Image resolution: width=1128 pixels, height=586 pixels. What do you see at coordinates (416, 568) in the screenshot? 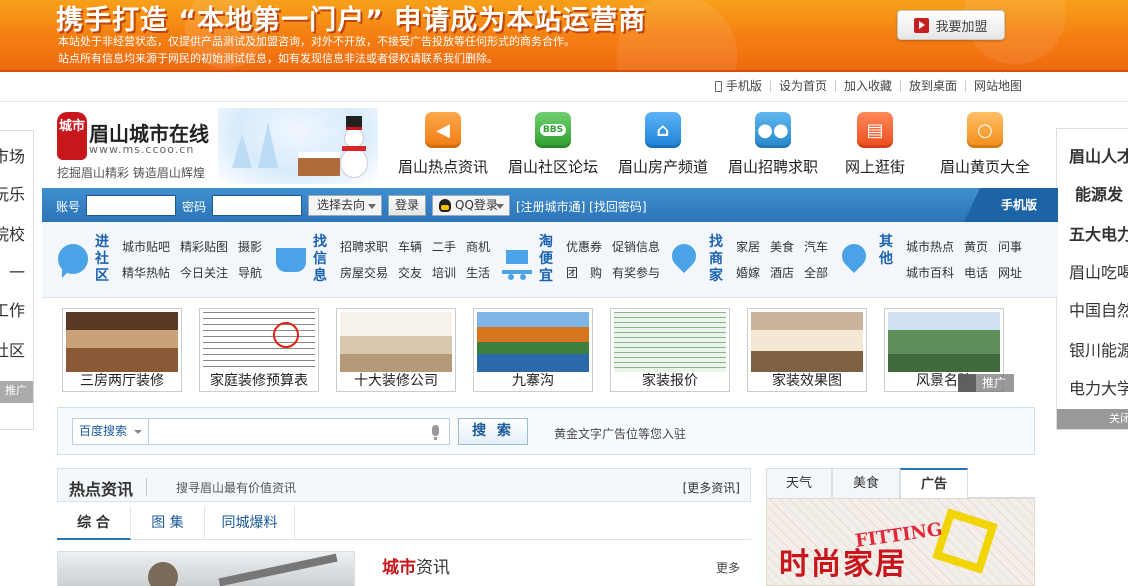
I see `city-news-heading: 城市资讯` at bounding box center [416, 568].